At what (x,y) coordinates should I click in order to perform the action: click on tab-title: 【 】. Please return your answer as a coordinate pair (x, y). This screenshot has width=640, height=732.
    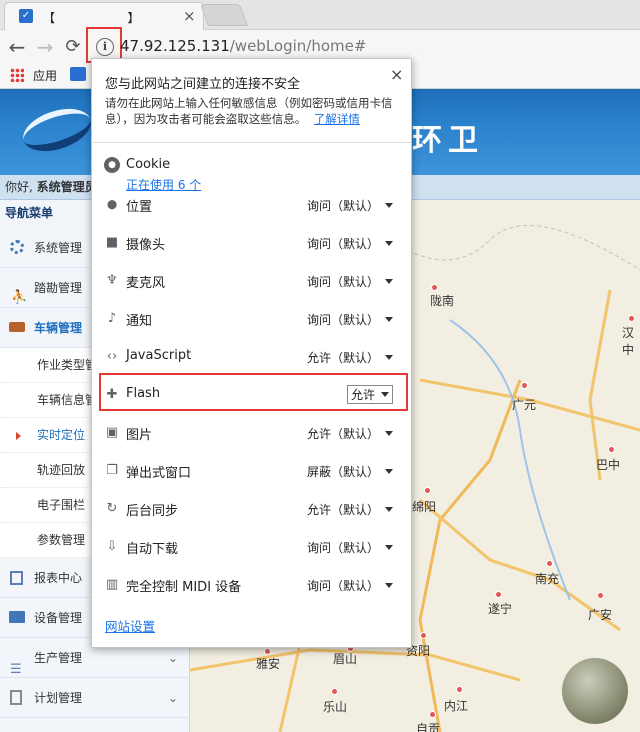
    Looking at the image, I should click on (91, 18).